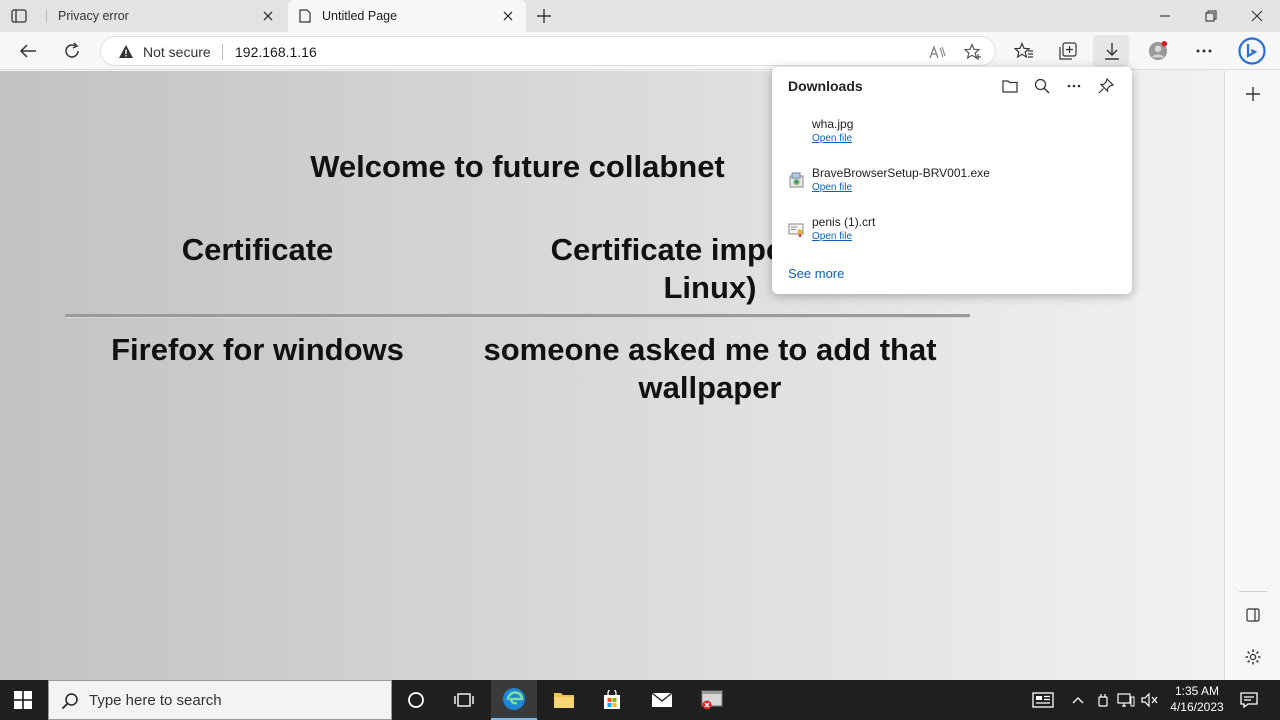 This screenshot has height=720, width=1280. I want to click on restore-icon, so click(1211, 16).